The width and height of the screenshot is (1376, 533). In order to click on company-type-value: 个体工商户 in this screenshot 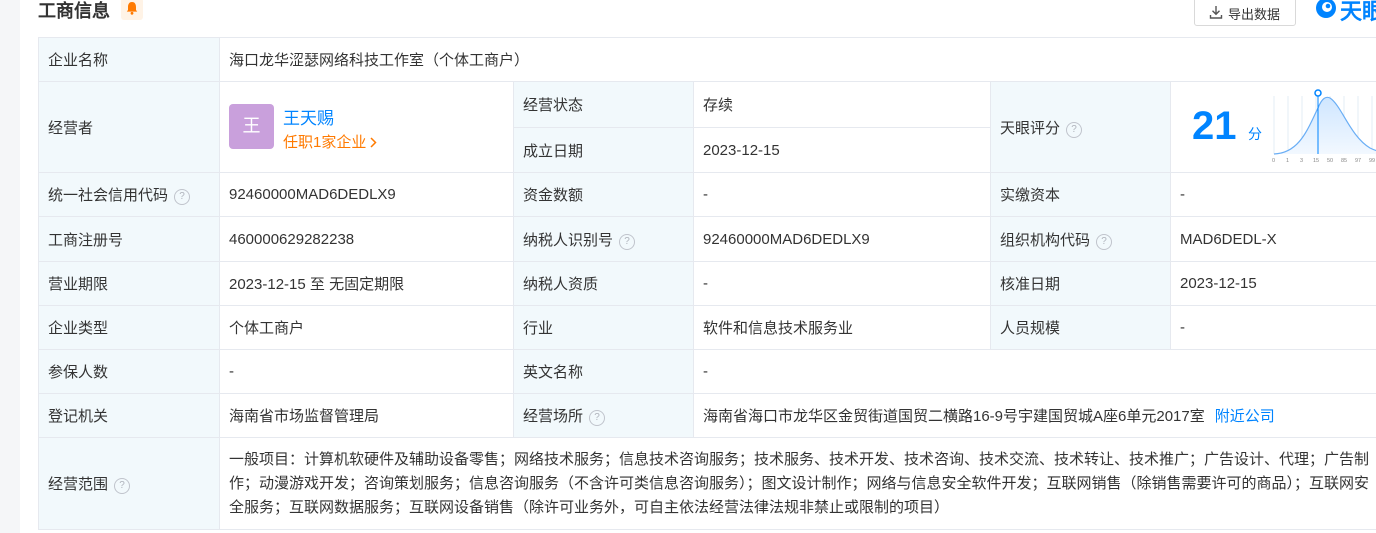, I will do `click(366, 327)`.